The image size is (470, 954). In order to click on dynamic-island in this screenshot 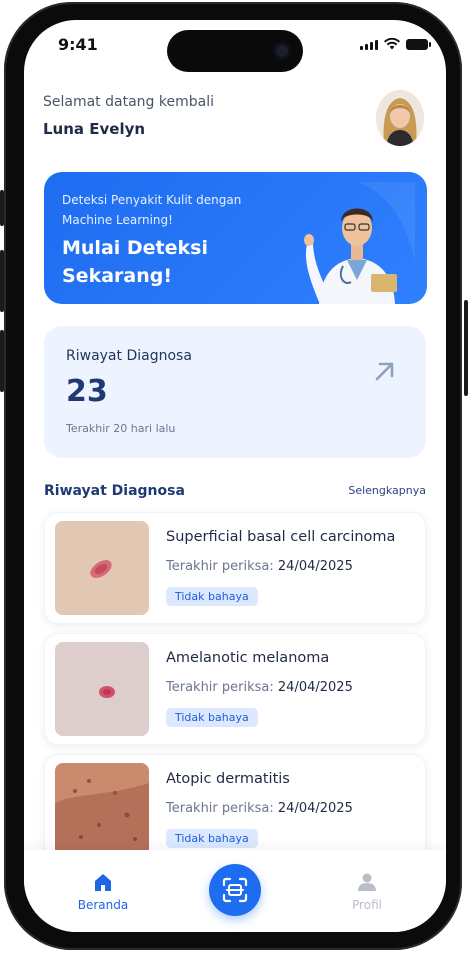, I will do `click(235, 51)`.